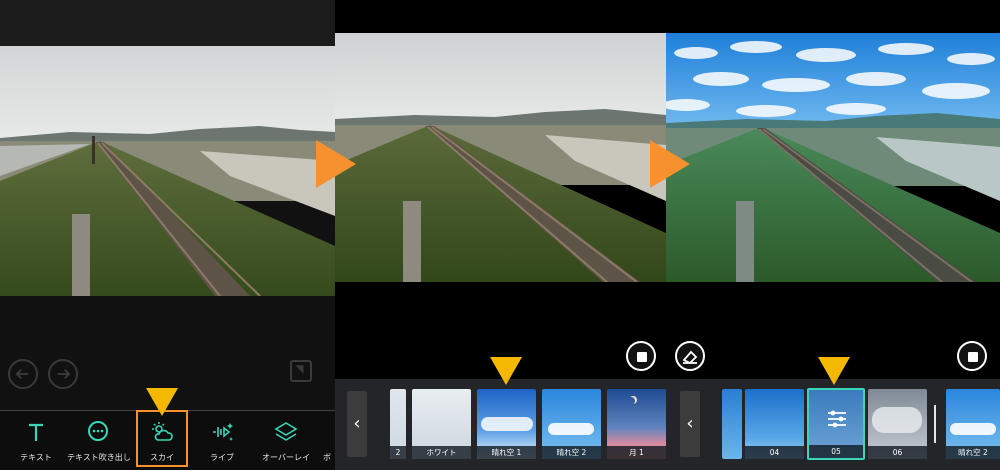  Describe the element at coordinates (506, 452) in the screenshot. I see `sky-thumb-label: 晴れ空 1` at that location.